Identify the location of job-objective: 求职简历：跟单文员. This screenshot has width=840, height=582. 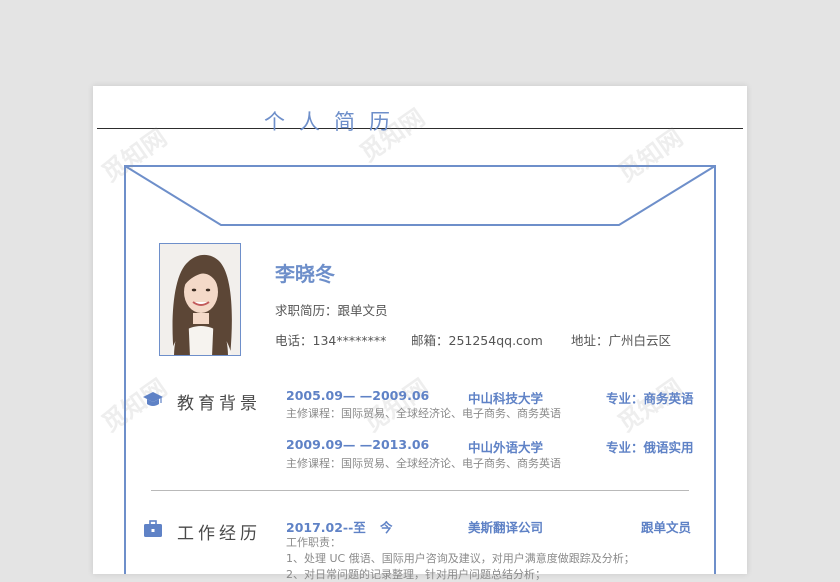
(331, 310).